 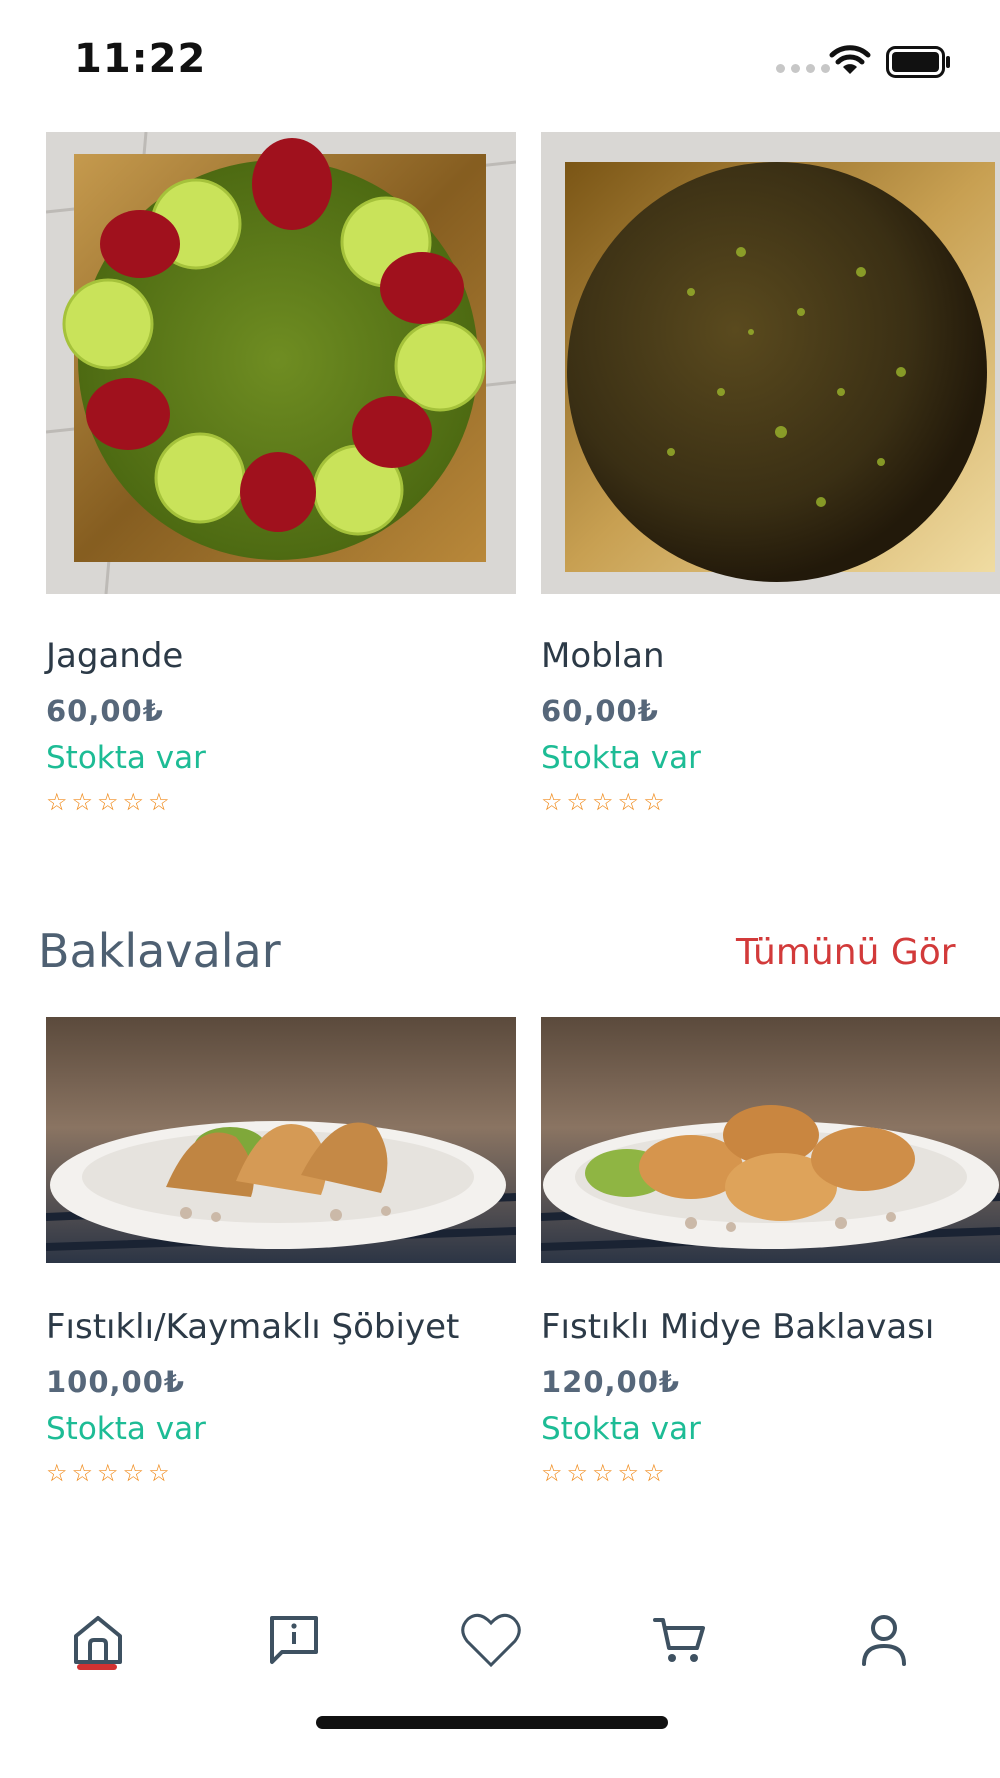 What do you see at coordinates (281, 1140) in the screenshot?
I see `product-image-sobiyet` at bounding box center [281, 1140].